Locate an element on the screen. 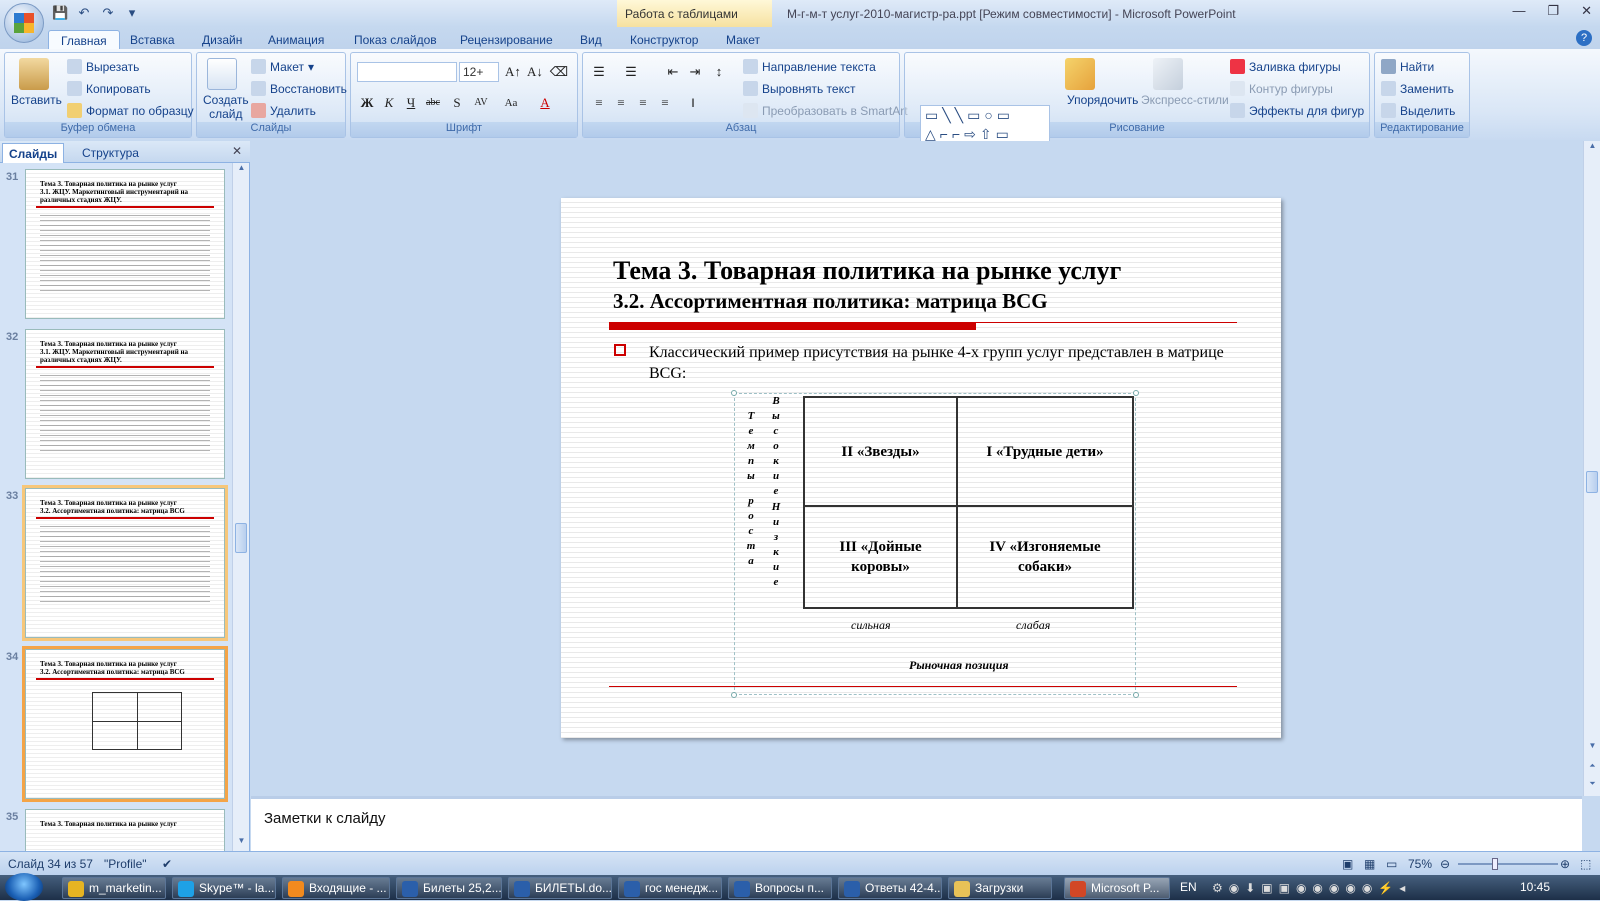  align-center-icon: ≡ is located at coordinates (621, 103).